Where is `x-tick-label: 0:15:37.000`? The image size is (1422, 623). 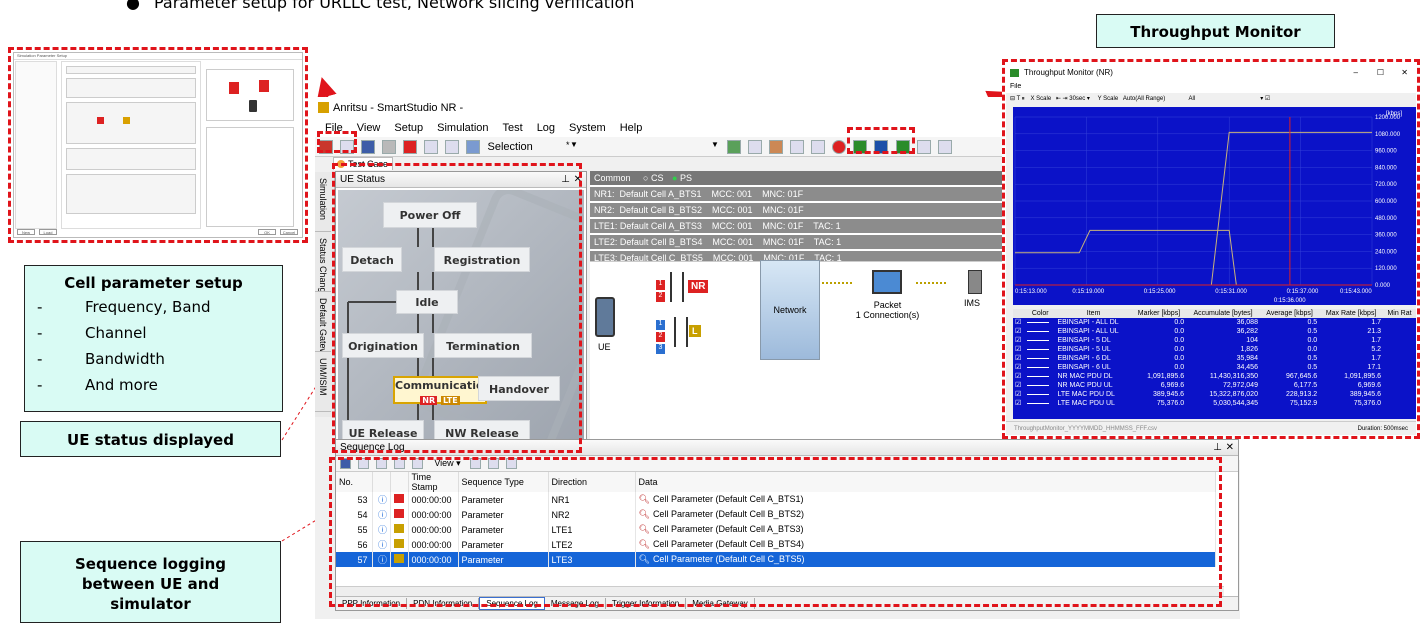
x-tick-label: 0:15:37.000 is located at coordinates (1303, 292).